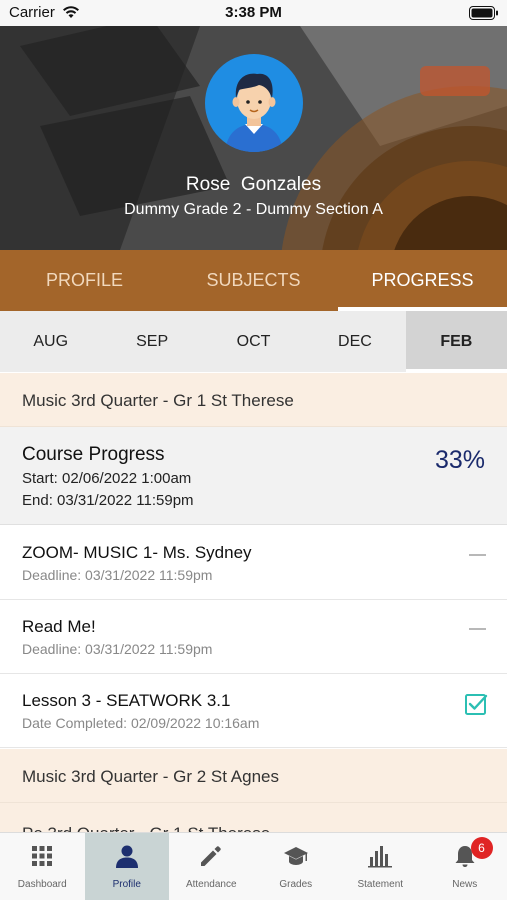 The width and height of the screenshot is (507, 900). I want to click on grid-icon, so click(42, 856).